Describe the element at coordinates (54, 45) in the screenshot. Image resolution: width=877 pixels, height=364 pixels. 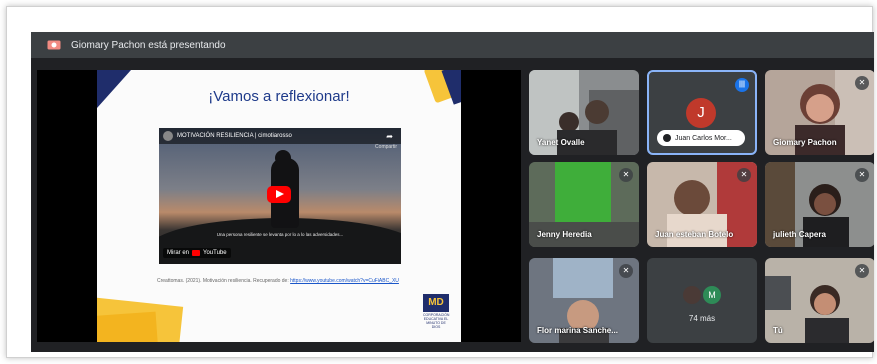
I see `presentation-icon` at that location.